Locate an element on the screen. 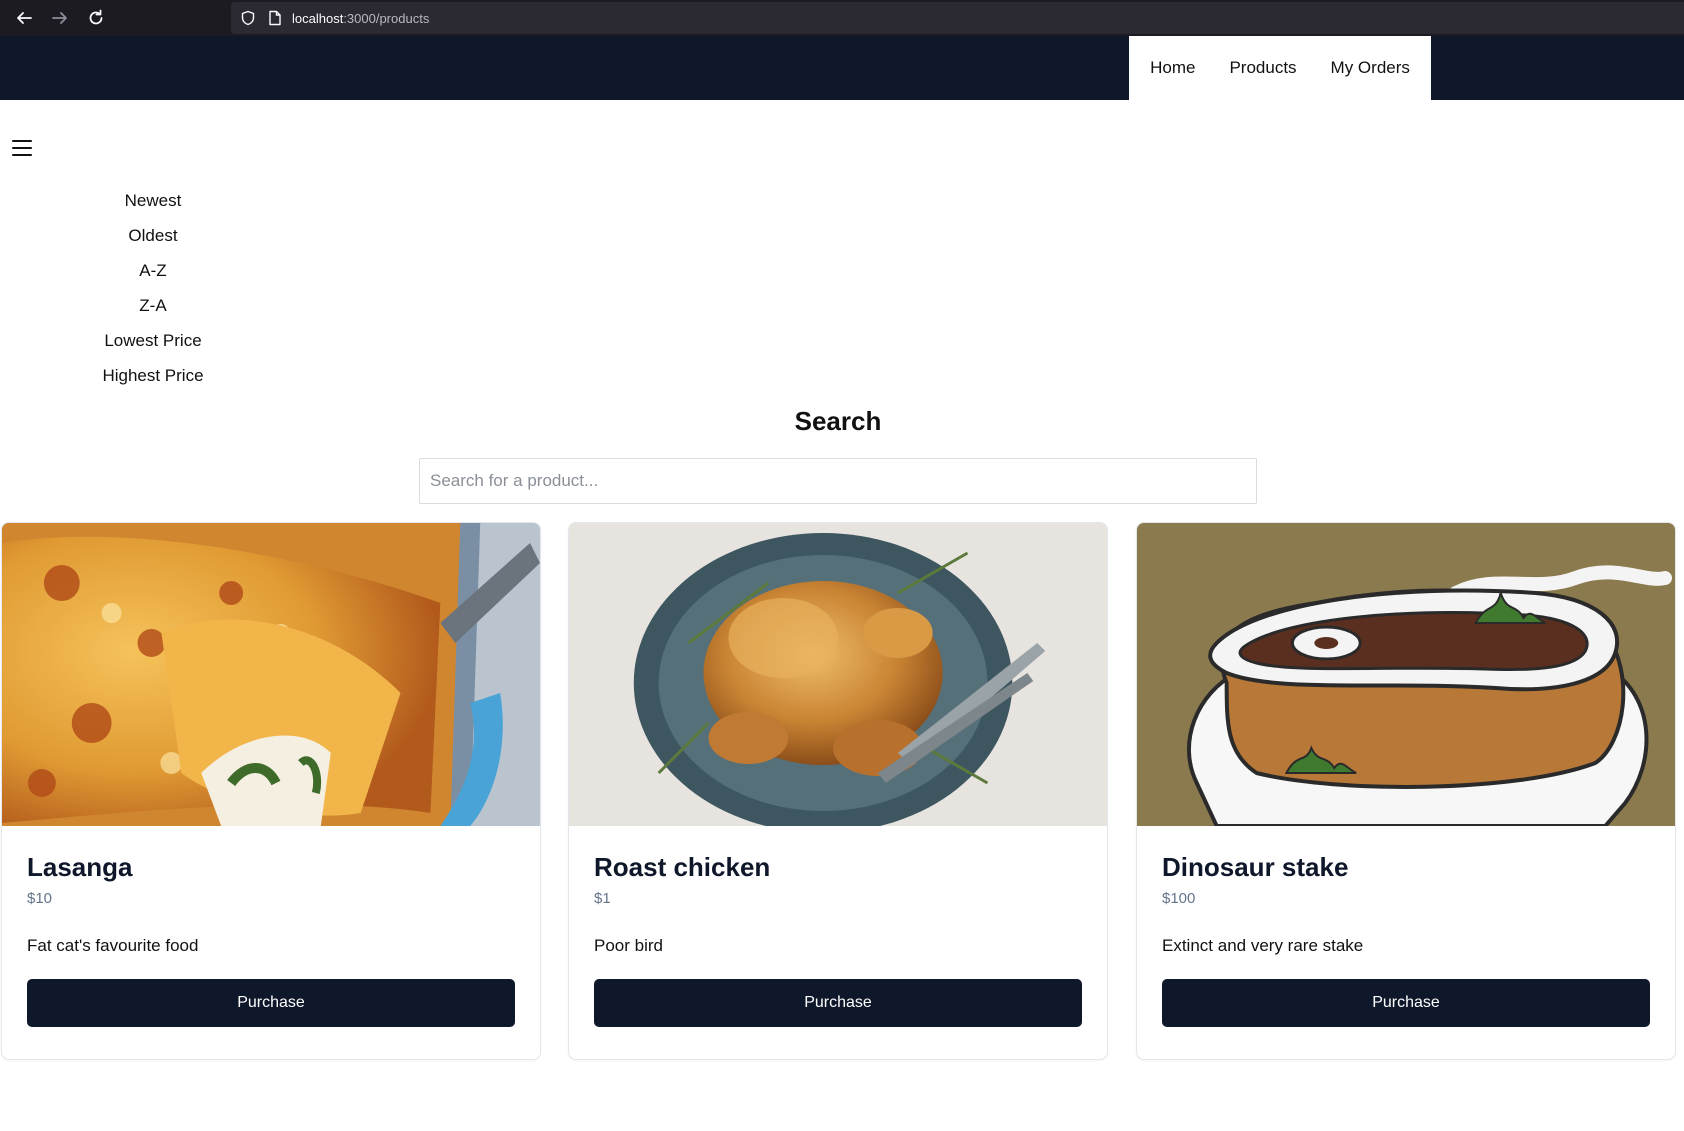 Image resolution: width=1684 pixels, height=1131 pixels. back-button is located at coordinates (24, 18).